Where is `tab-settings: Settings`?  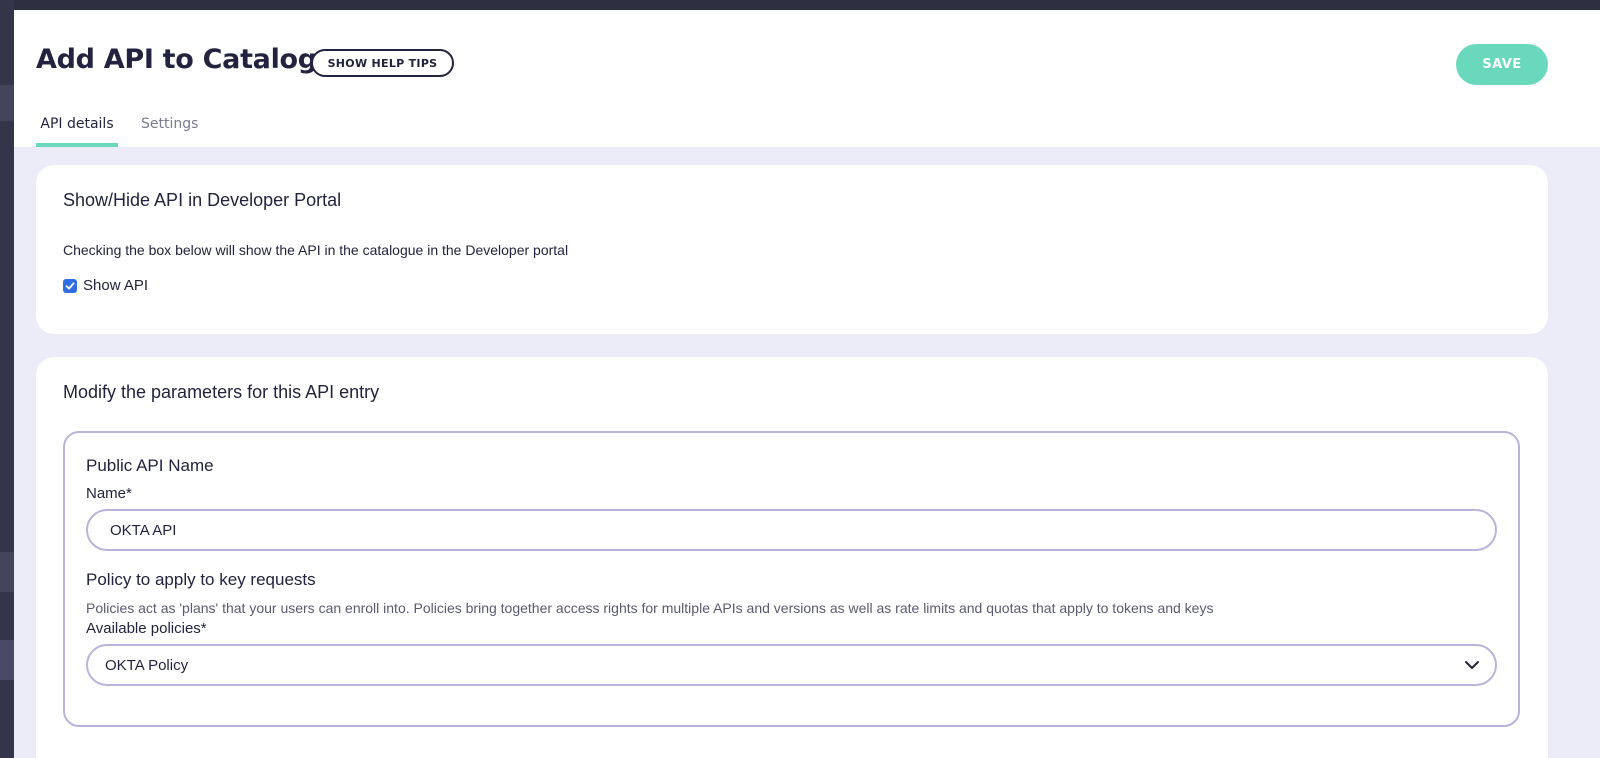
tab-settings: Settings is located at coordinates (169, 131).